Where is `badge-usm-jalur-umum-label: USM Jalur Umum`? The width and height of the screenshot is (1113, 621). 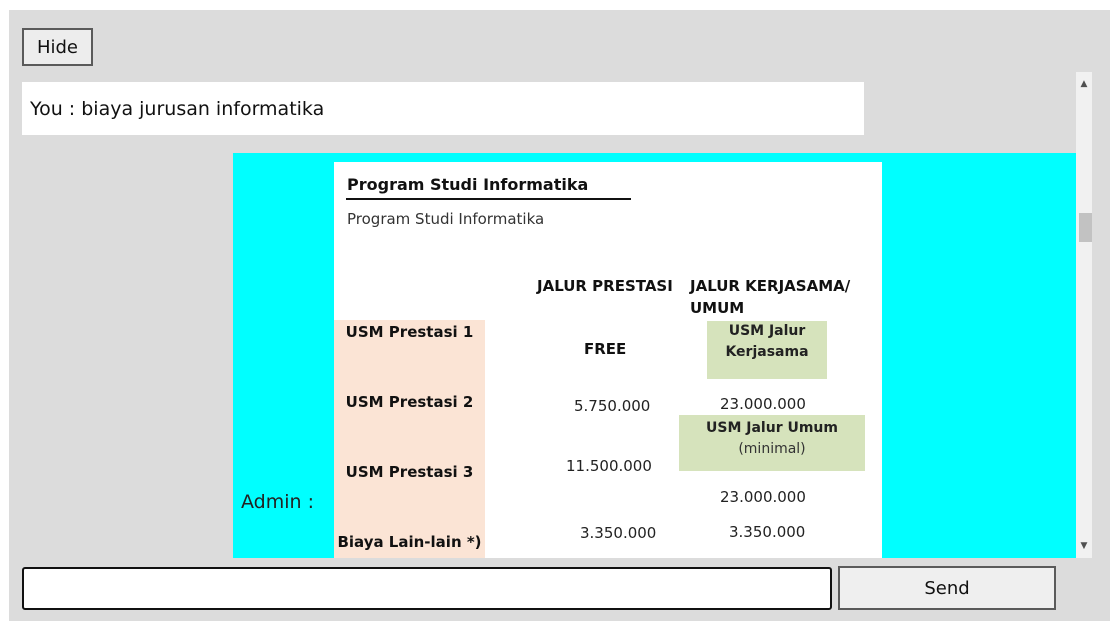
badge-usm-jalur-umum-label: USM Jalur Umum is located at coordinates (772, 428).